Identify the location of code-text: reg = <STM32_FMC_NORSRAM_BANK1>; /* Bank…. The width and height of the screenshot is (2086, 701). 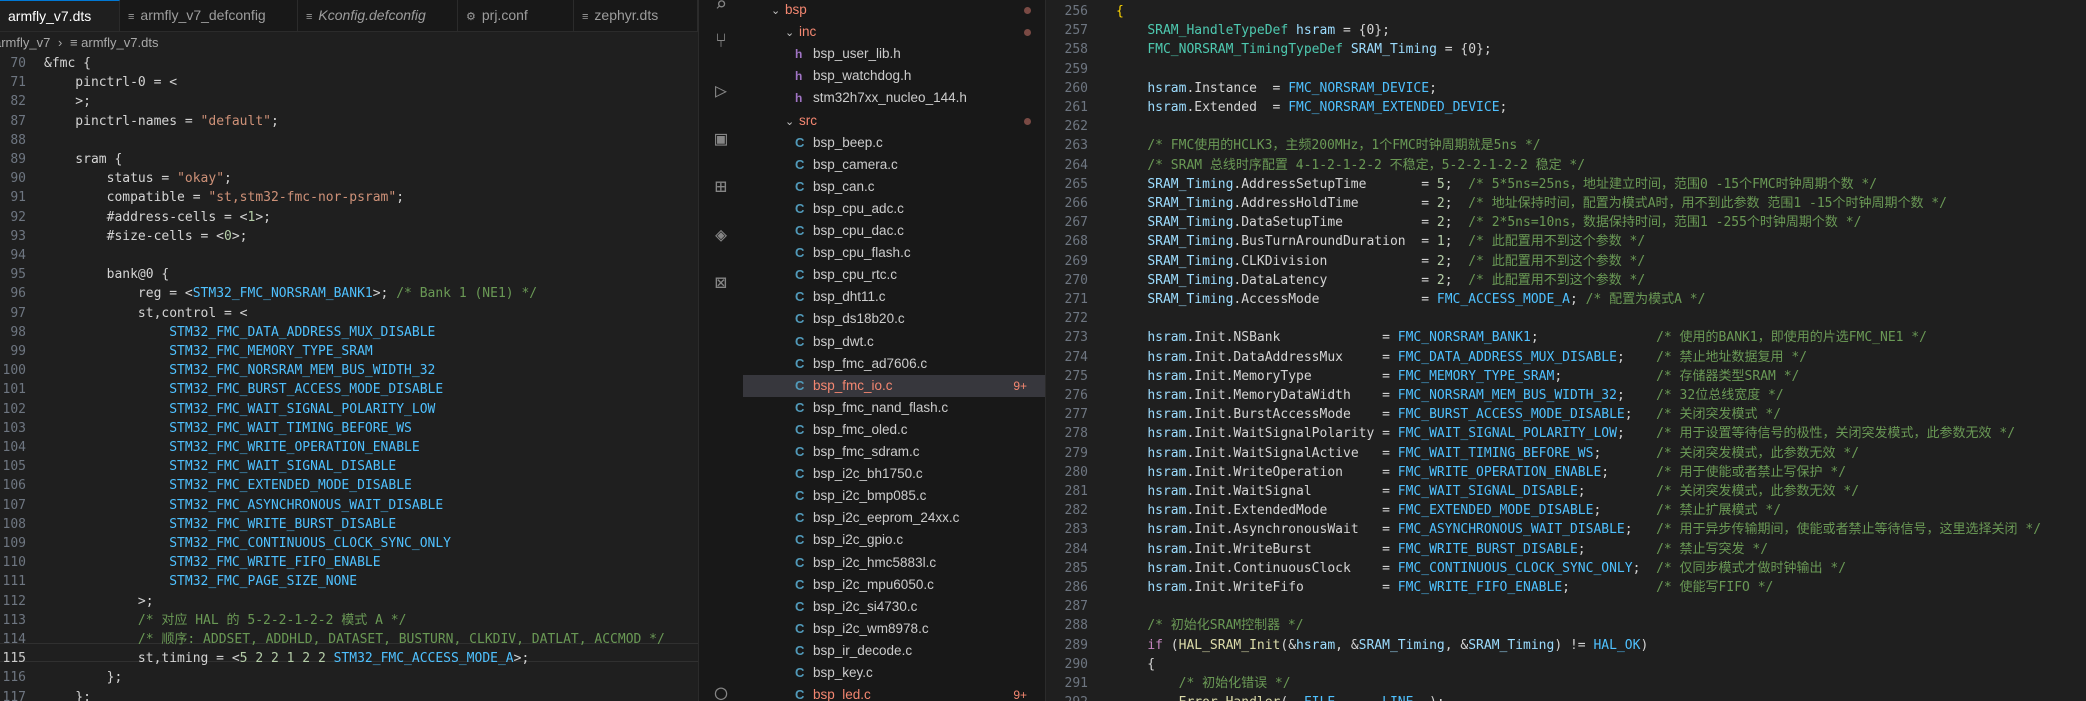
(291, 294).